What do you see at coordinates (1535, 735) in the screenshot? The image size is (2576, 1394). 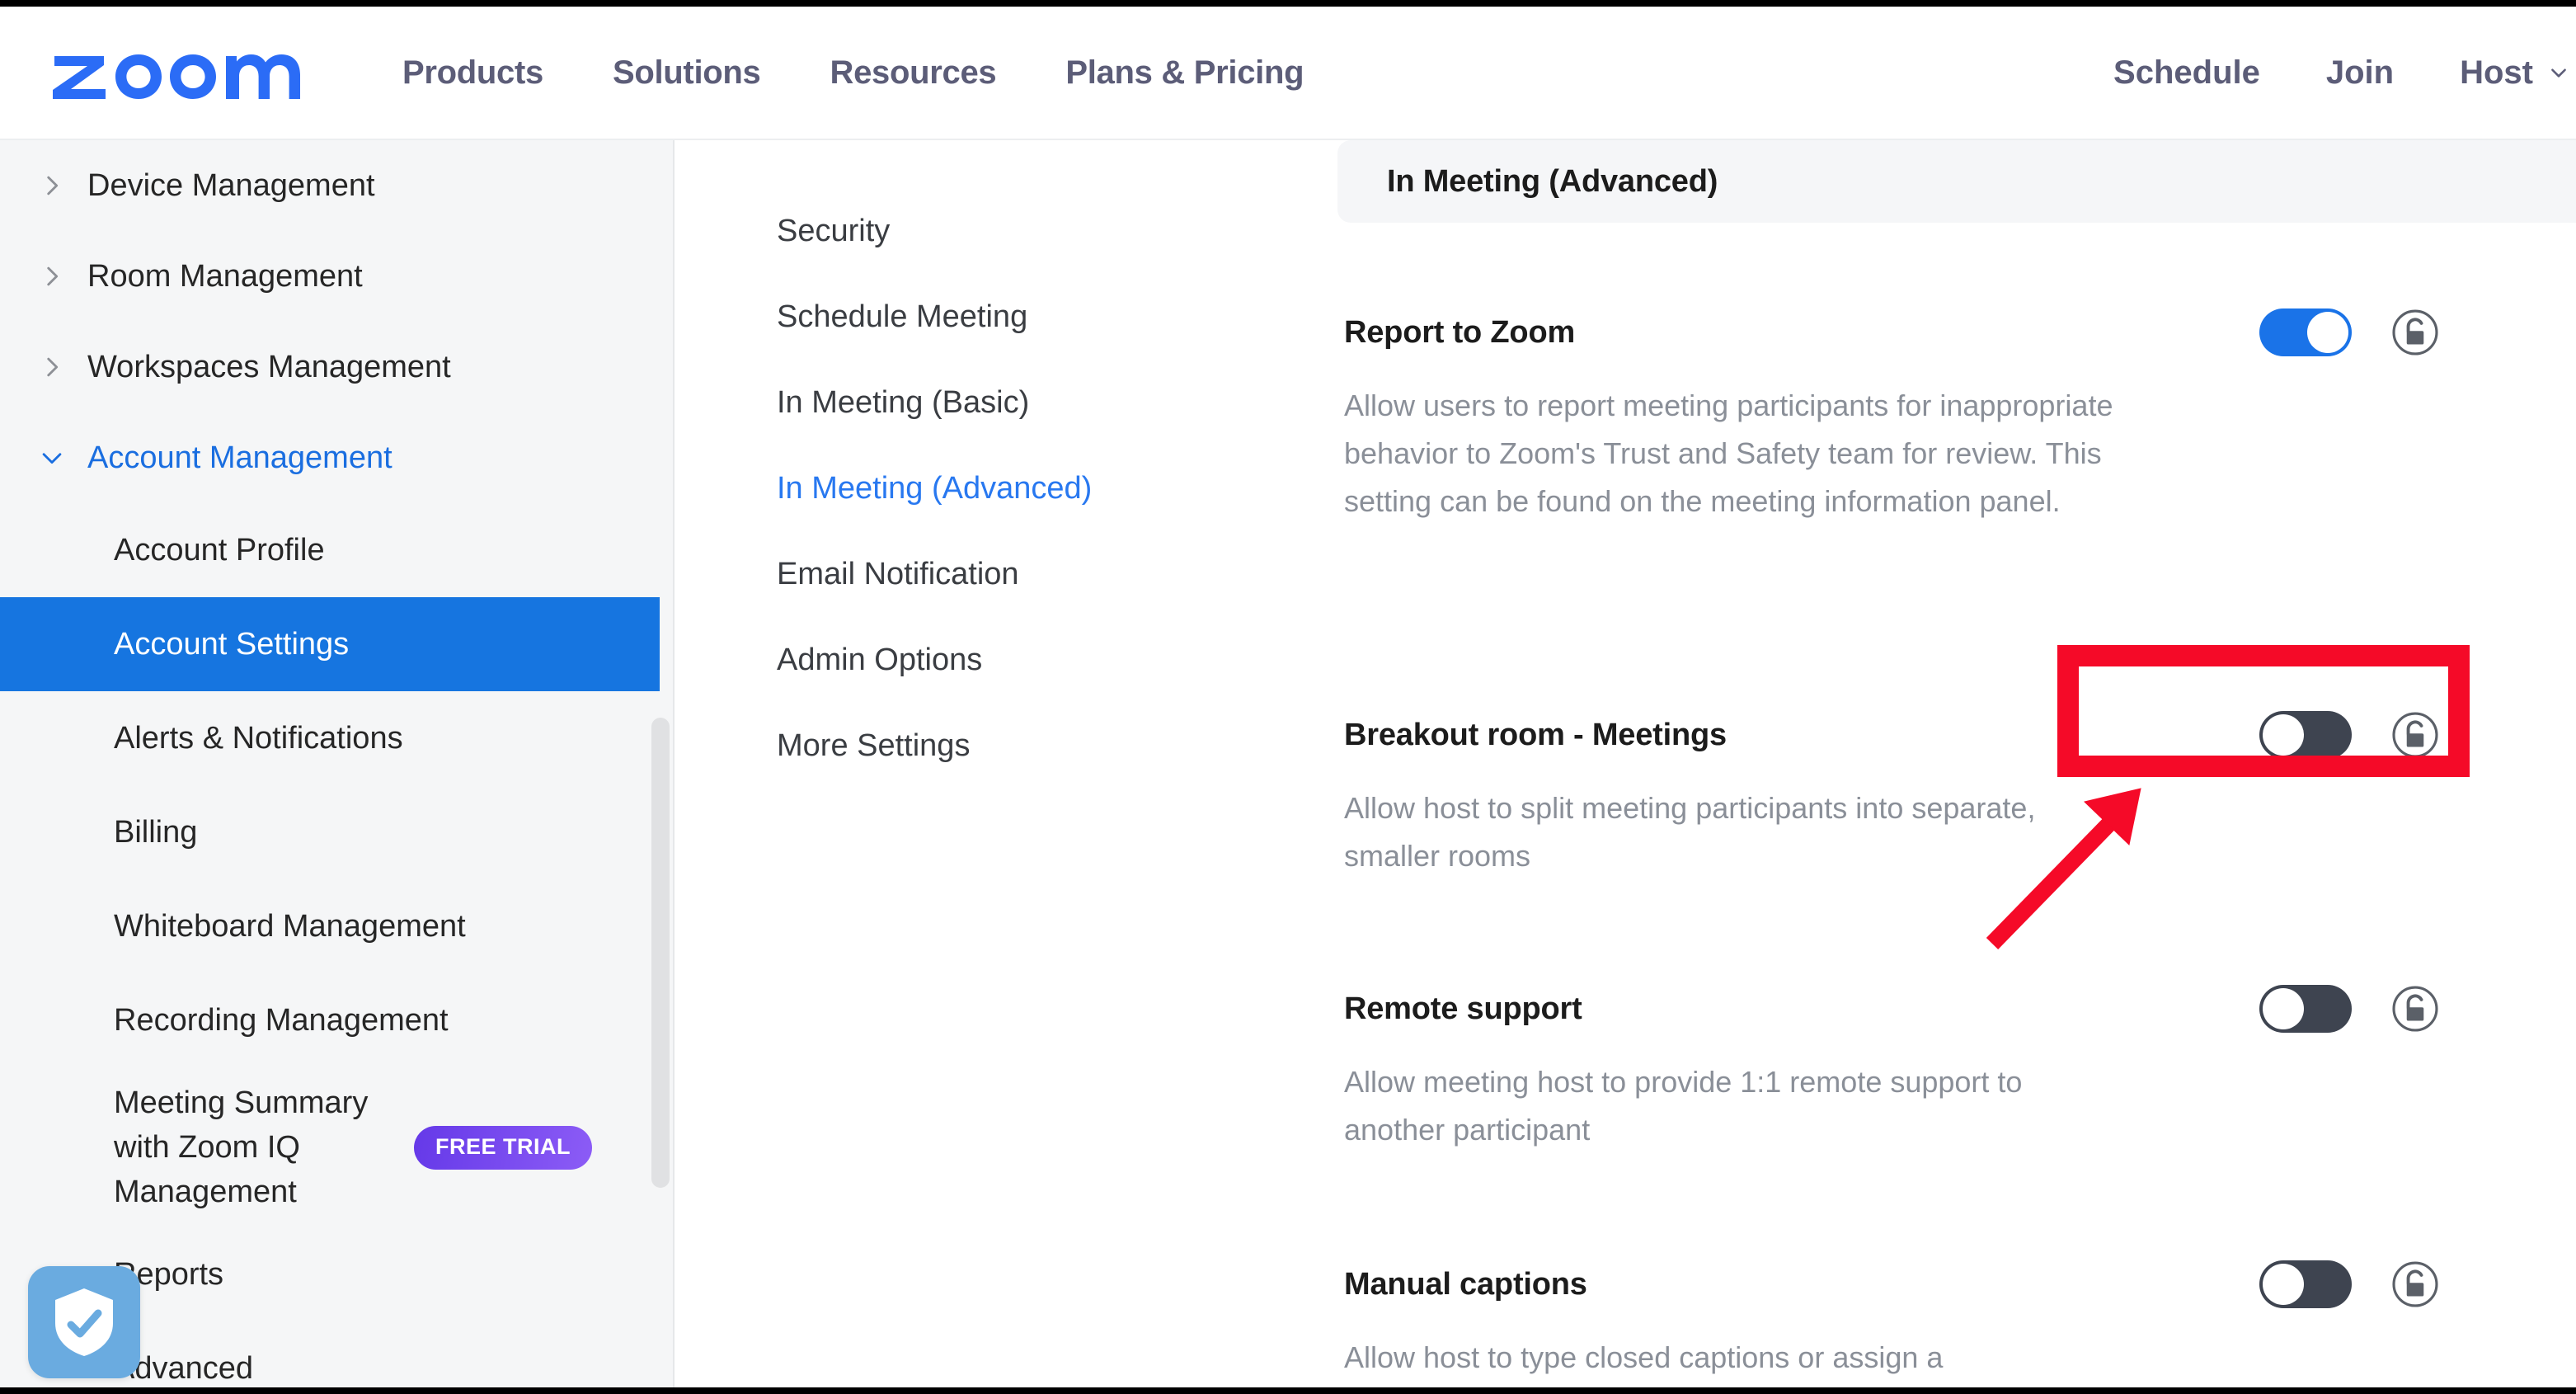 I see `setting-title: Breakout room - Meetings` at bounding box center [1535, 735].